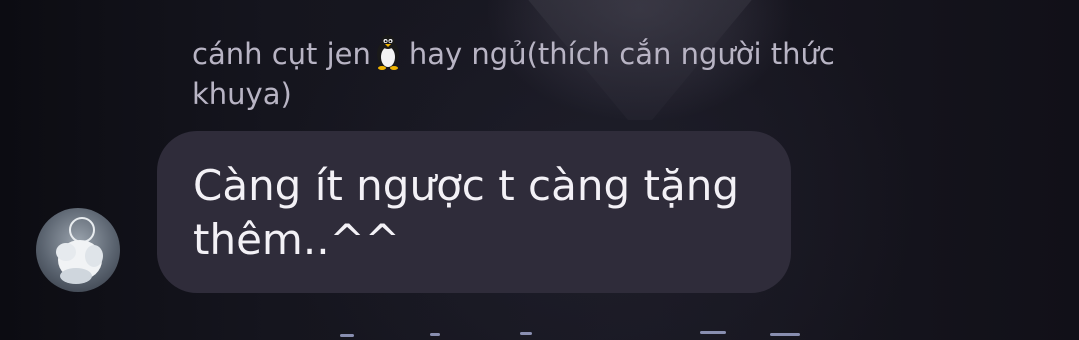  What do you see at coordinates (466, 185) in the screenshot?
I see `message-text-line1: Càng ít ngược t càng tặng` at bounding box center [466, 185].